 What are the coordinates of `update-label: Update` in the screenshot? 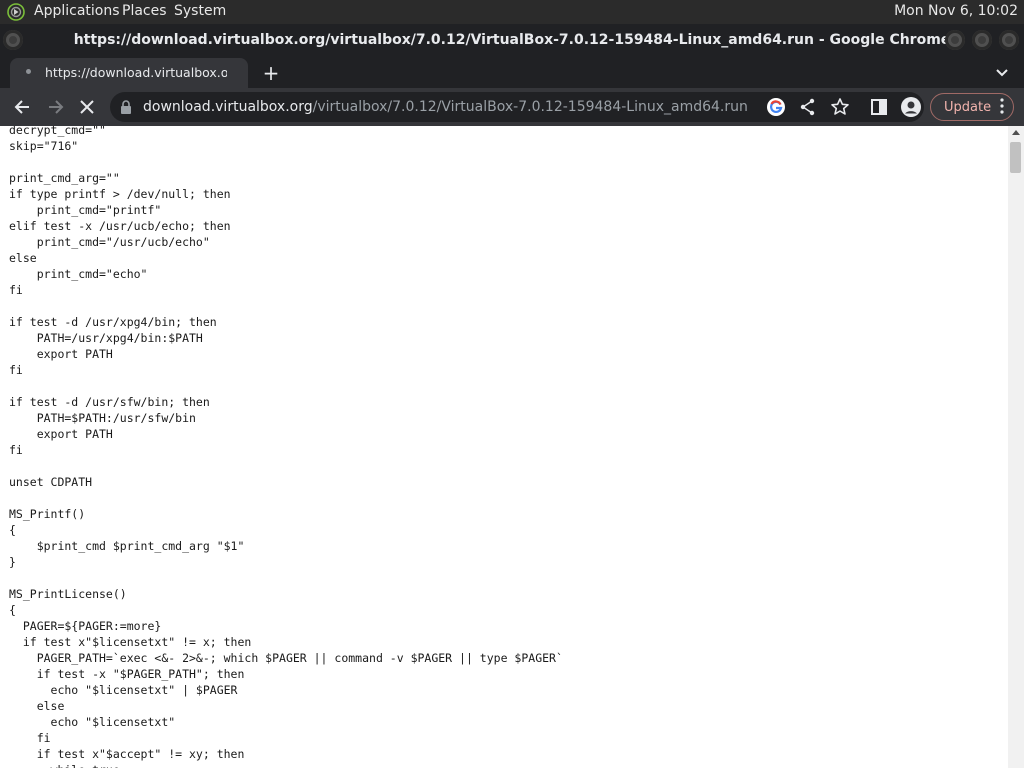 It's located at (968, 107).